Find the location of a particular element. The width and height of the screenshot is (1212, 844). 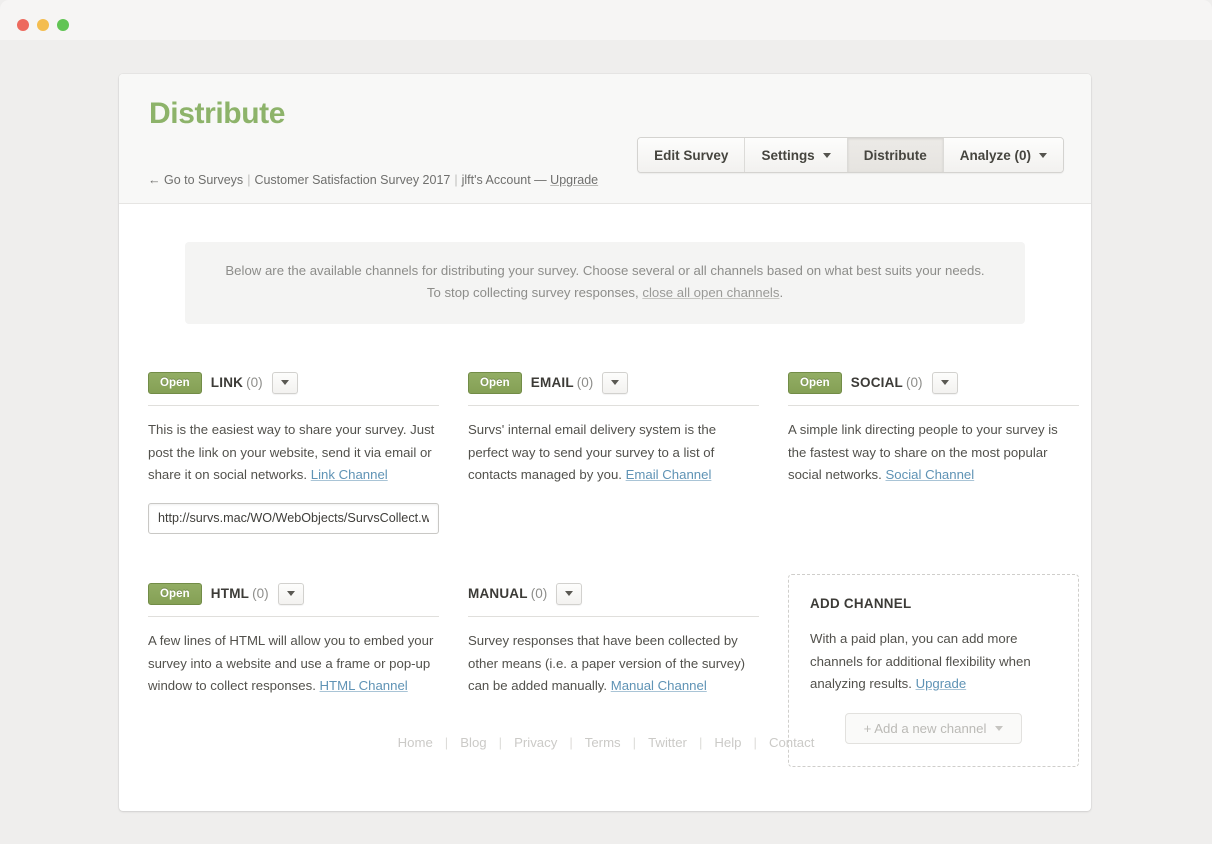

channel-header: Open EMAIL (0) is located at coordinates (613, 383).